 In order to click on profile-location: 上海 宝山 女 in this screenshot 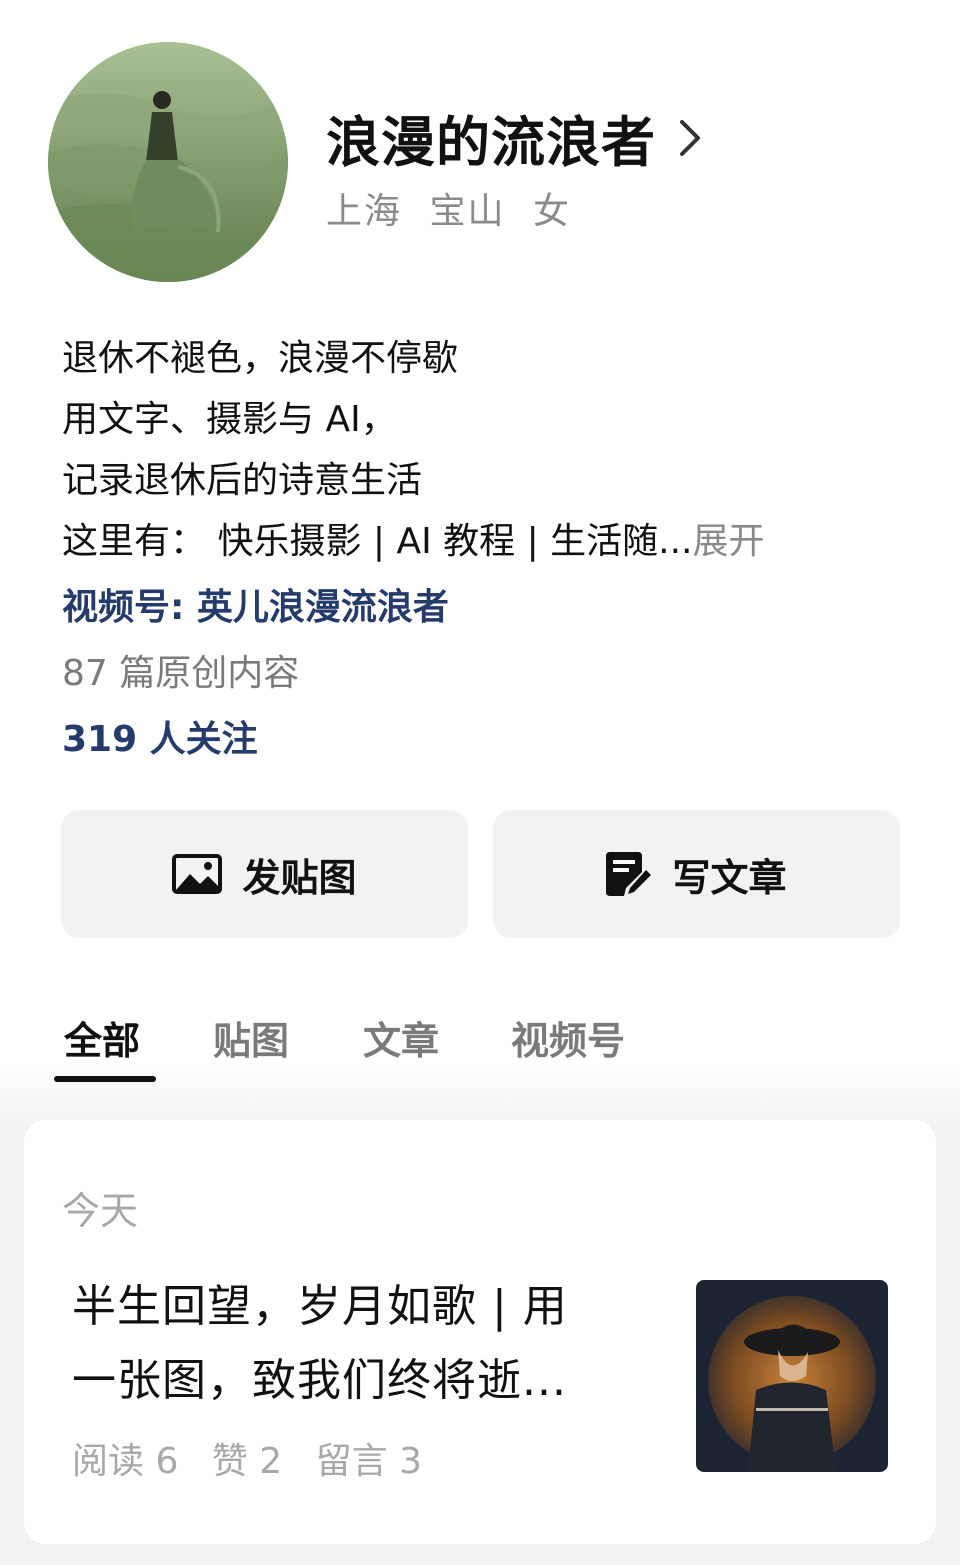, I will do `click(455, 208)`.